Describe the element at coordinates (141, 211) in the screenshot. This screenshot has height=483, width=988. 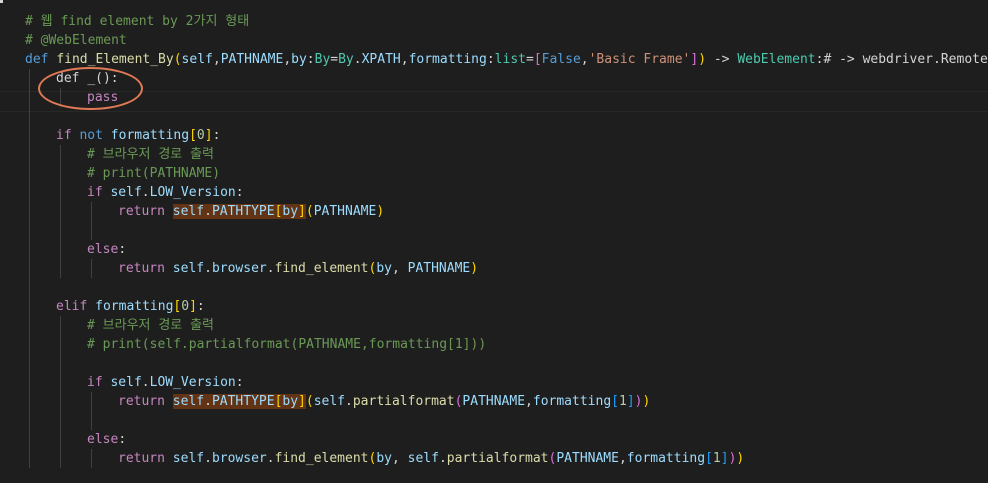
I see `code-token: return` at that location.